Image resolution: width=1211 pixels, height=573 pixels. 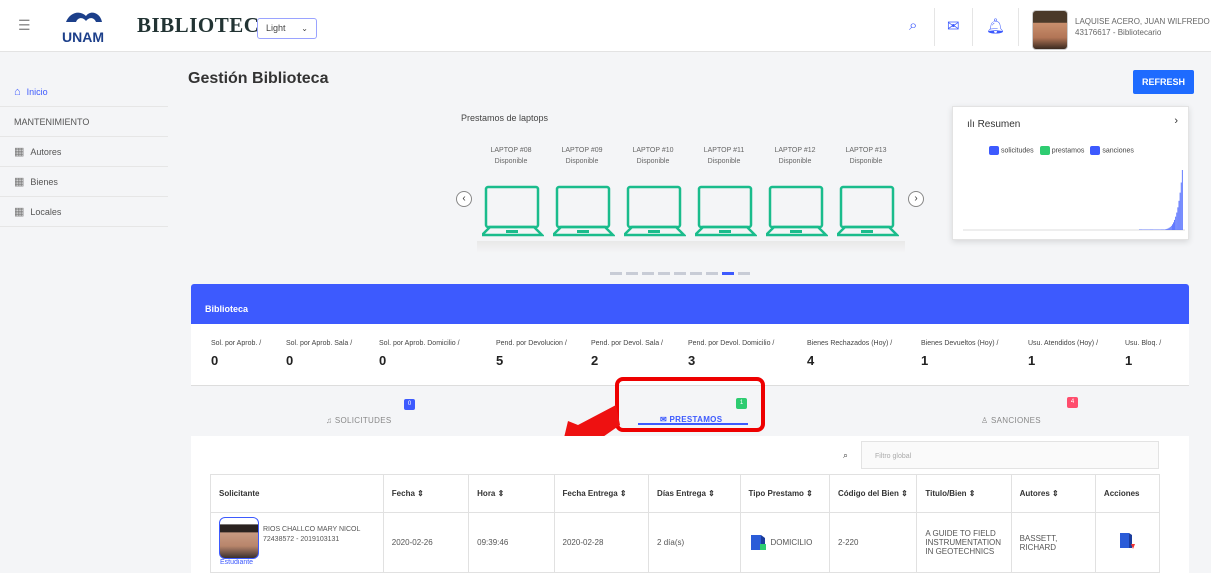 What do you see at coordinates (784, 493) in the screenshot?
I see `col-tipo-prestamo: Tipo Prestamo ⇕` at bounding box center [784, 493].